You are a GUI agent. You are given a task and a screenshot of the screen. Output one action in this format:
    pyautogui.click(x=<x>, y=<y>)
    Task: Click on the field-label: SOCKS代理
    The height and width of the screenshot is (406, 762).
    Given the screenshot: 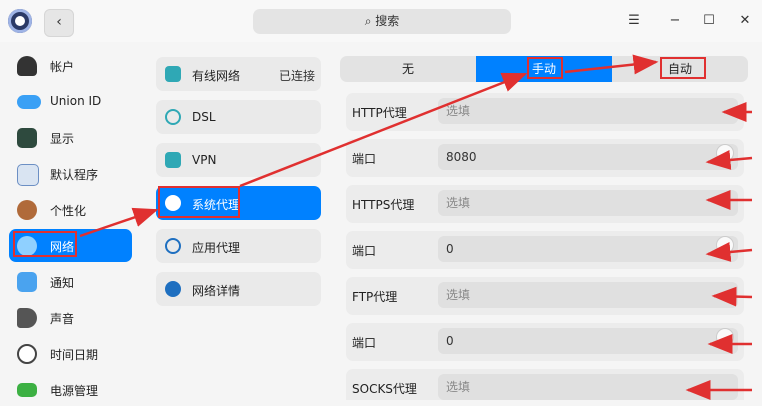 What is the action you would take?
    pyautogui.click(x=384, y=389)
    